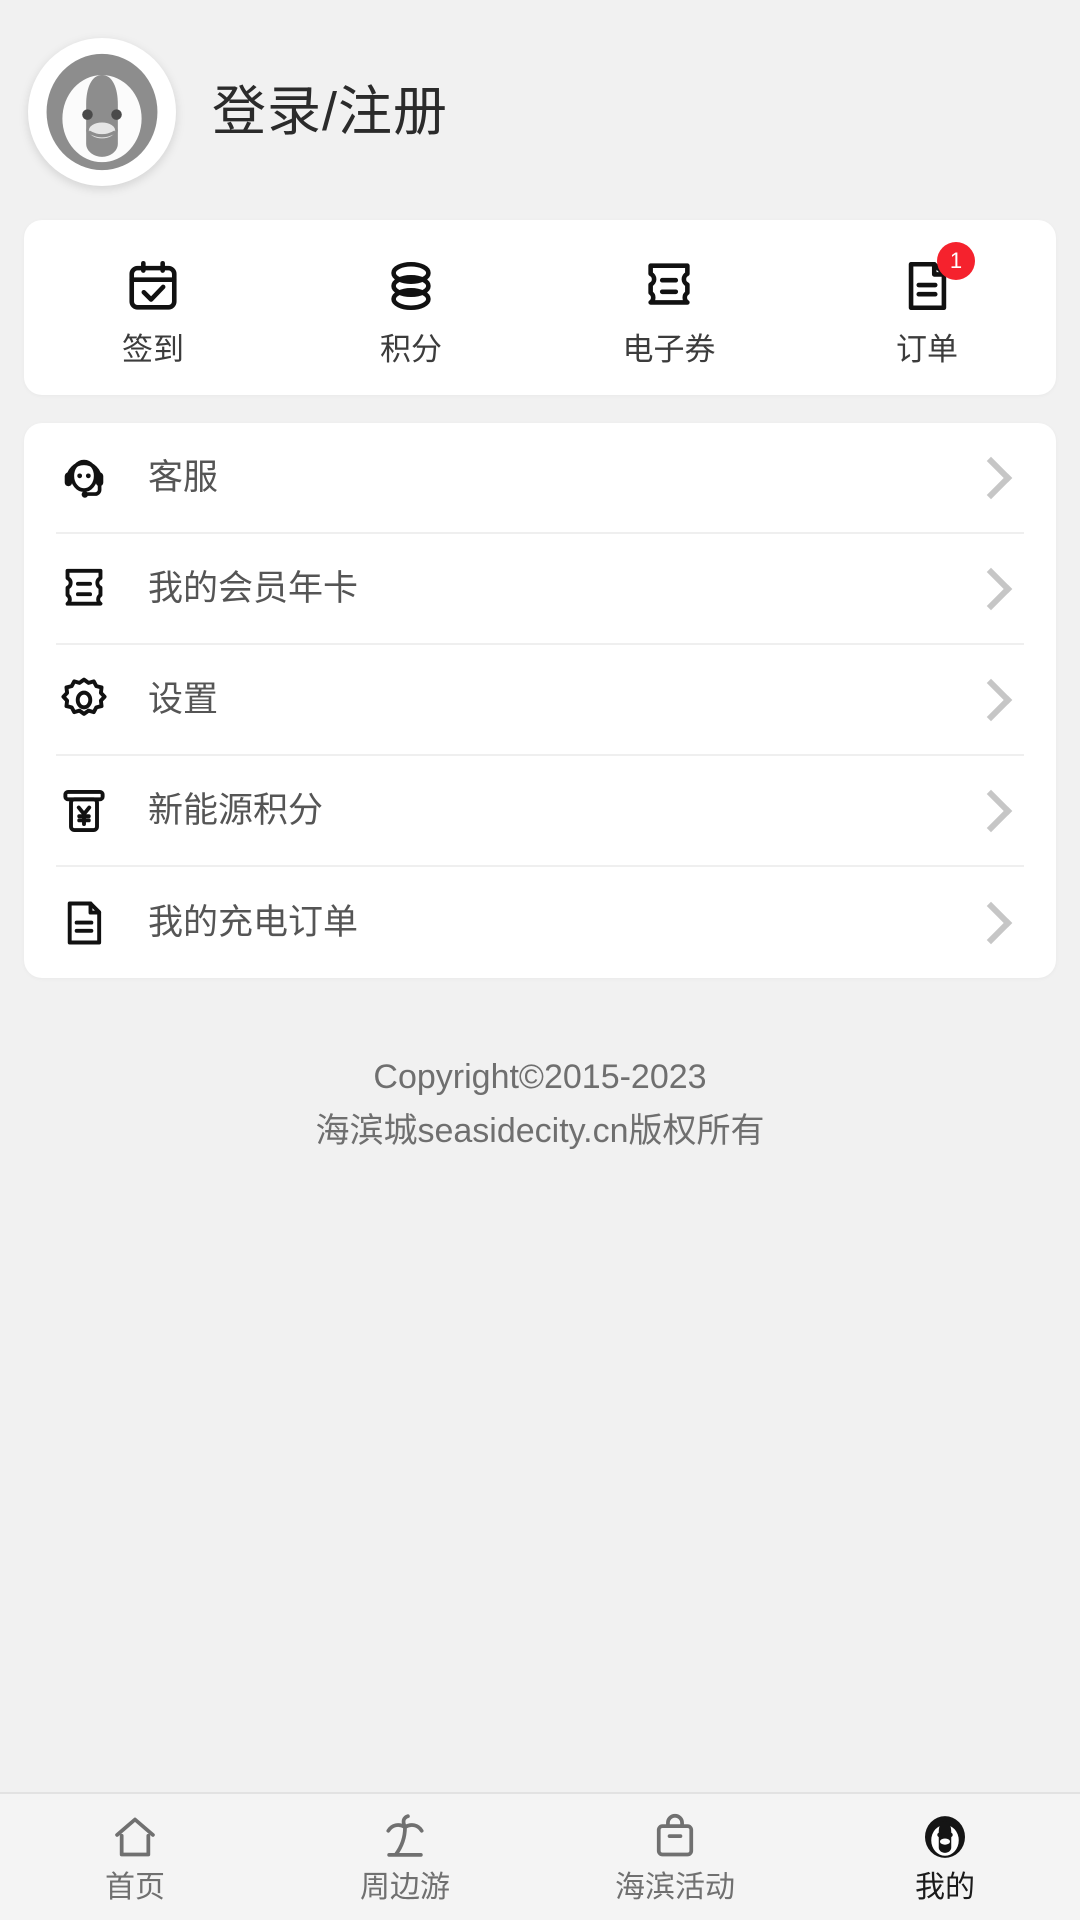 The image size is (1080, 1920). I want to click on order-count-badge: 1, so click(956, 261).